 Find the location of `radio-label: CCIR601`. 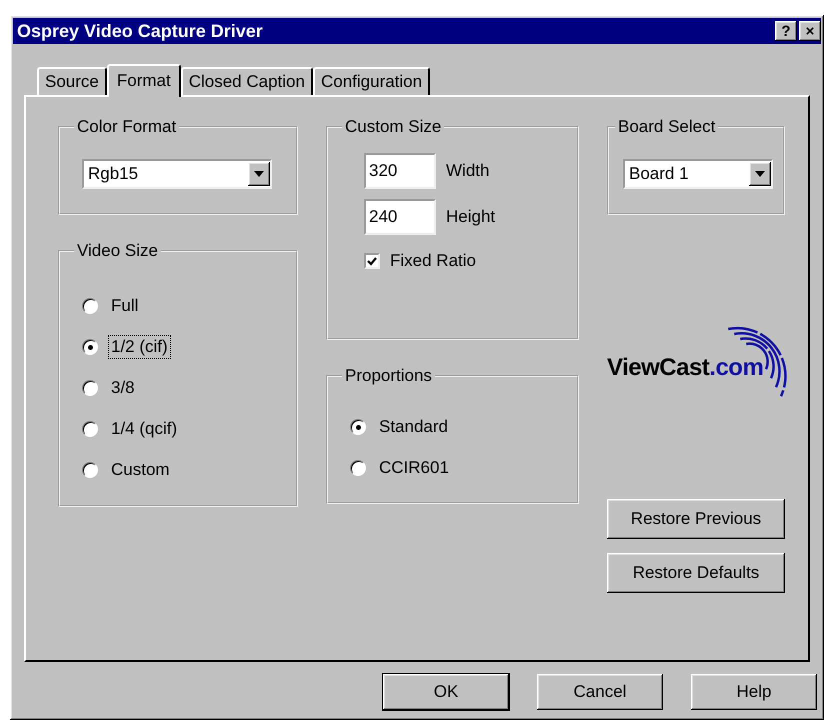

radio-label: CCIR601 is located at coordinates (414, 468).